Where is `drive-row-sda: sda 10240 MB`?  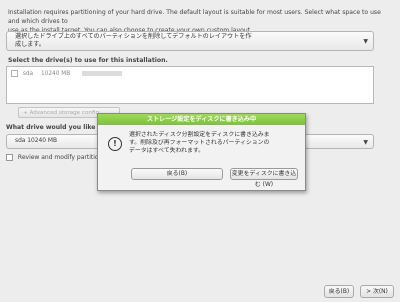
drive-row-sda: sda 10240 MB is located at coordinates (67, 73).